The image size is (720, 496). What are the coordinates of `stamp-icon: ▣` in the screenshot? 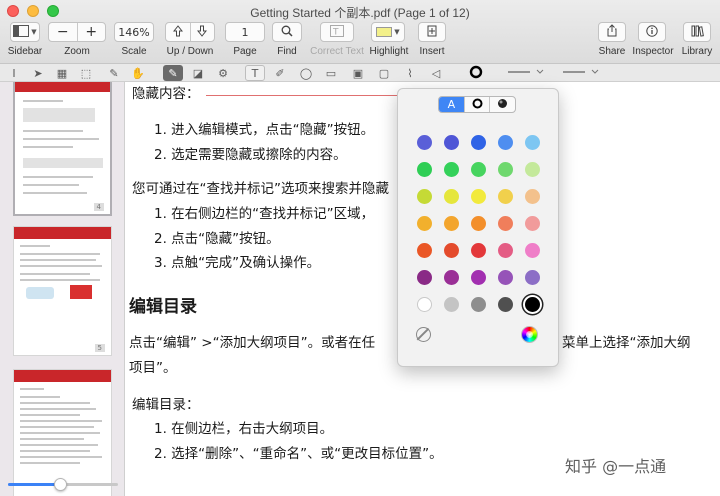 It's located at (358, 73).